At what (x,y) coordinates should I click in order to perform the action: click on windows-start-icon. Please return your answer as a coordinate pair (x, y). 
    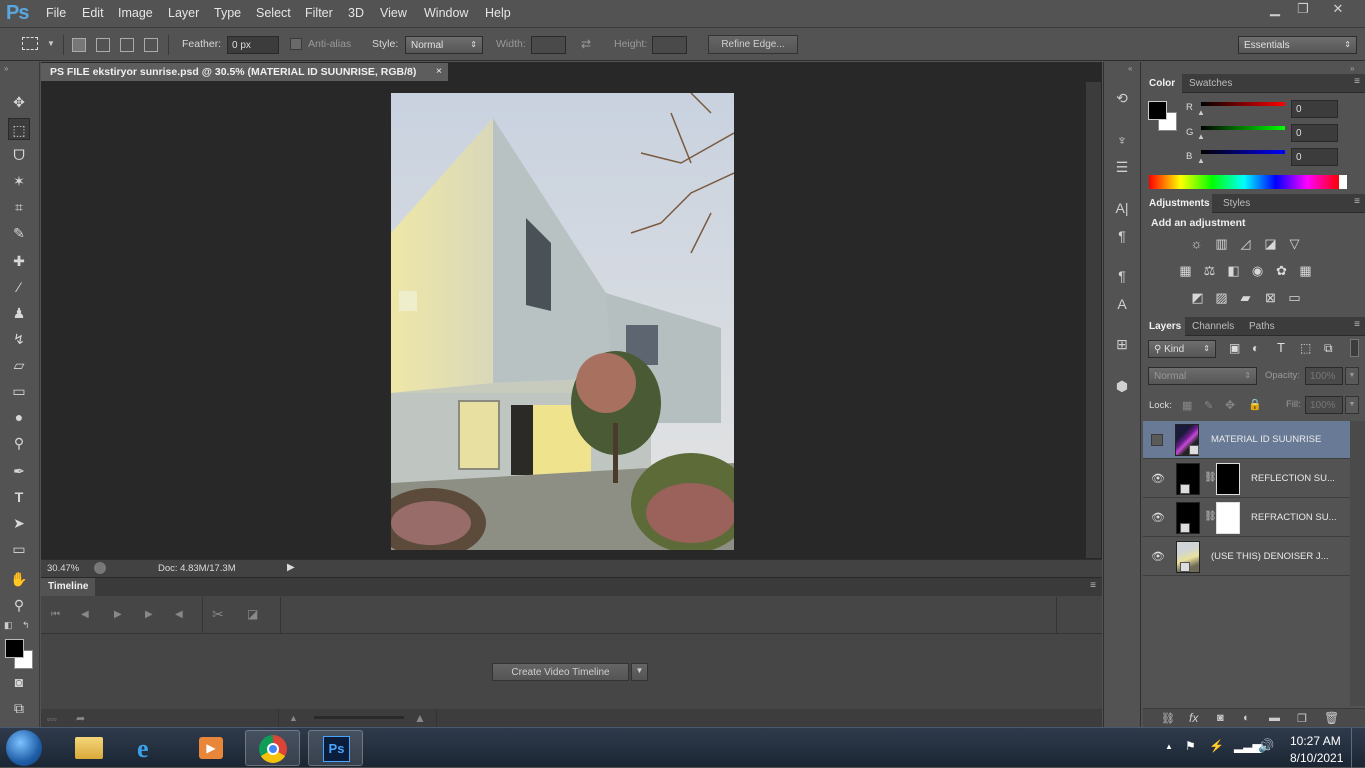
    Looking at the image, I should click on (24, 748).